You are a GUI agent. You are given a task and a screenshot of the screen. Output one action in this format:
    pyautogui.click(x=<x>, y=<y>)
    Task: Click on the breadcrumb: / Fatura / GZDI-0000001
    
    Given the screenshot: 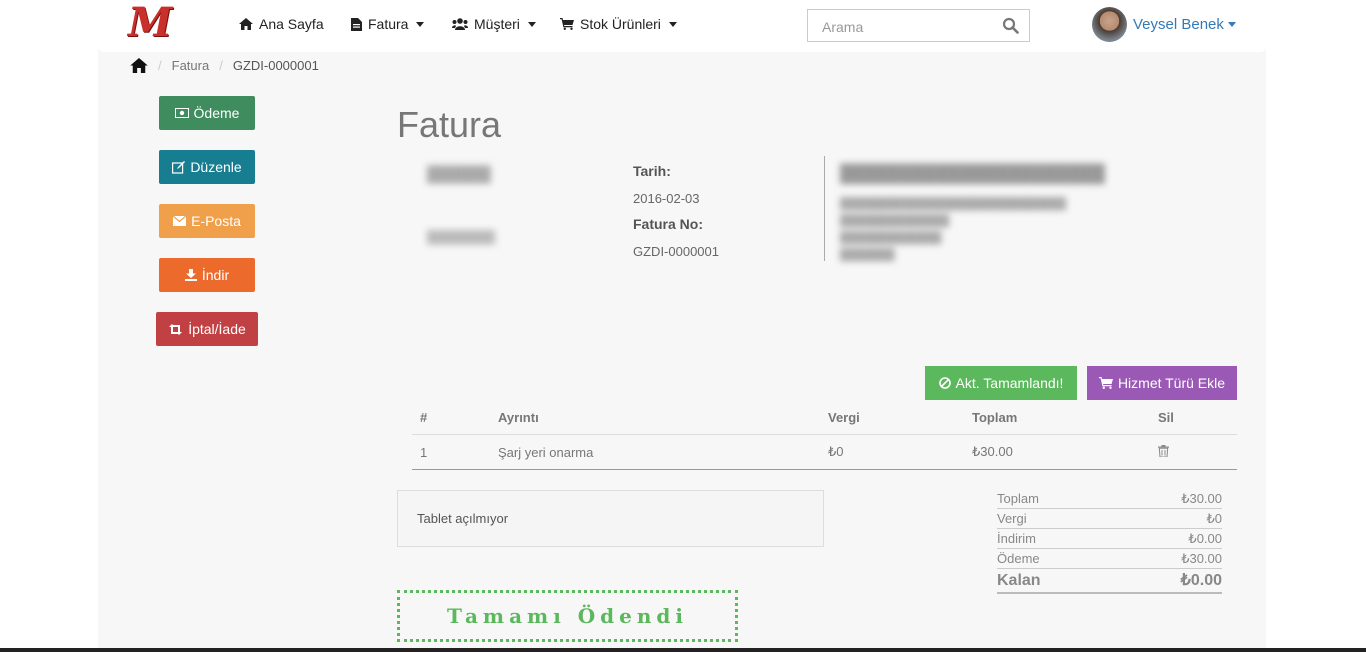 What is the action you would take?
    pyautogui.click(x=224, y=65)
    